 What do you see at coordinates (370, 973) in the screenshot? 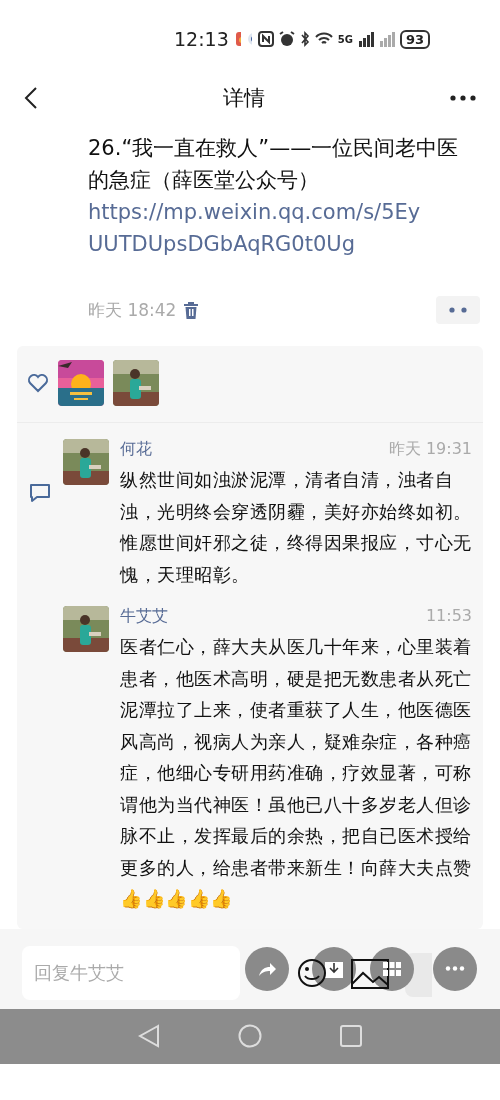
I see `image-icon` at bounding box center [370, 973].